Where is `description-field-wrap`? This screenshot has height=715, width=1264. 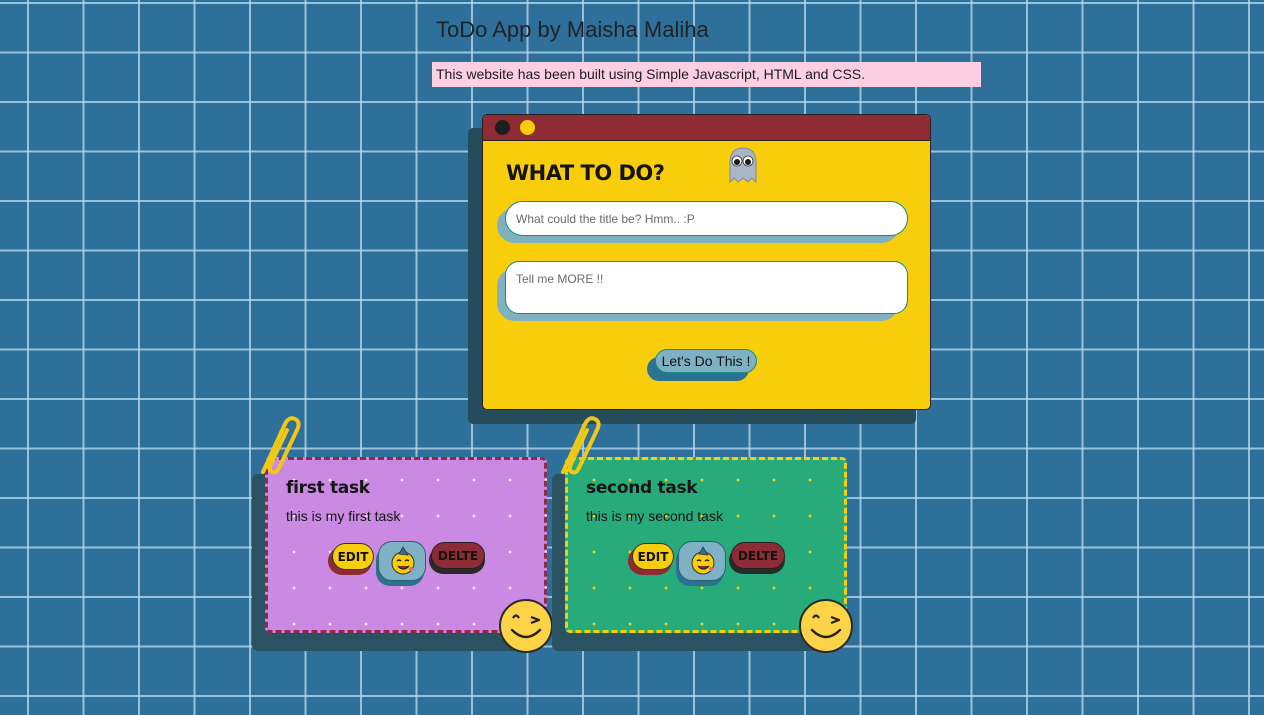
description-field-wrap is located at coordinates (703, 292).